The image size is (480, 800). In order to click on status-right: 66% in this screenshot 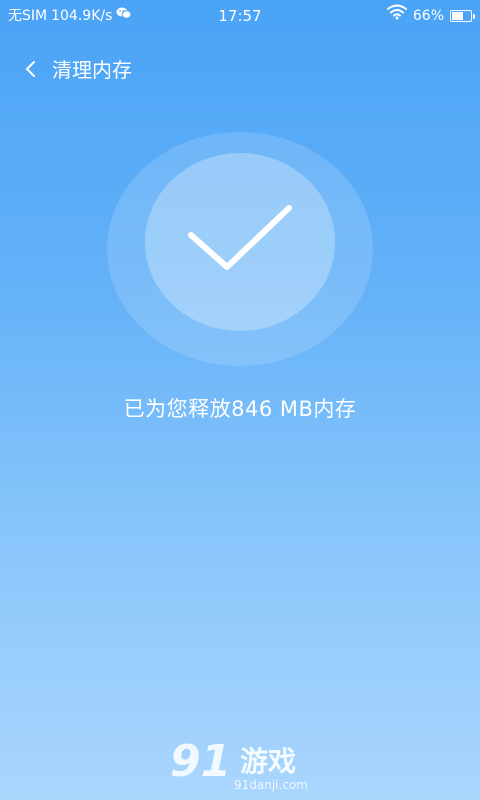, I will do `click(430, 16)`.